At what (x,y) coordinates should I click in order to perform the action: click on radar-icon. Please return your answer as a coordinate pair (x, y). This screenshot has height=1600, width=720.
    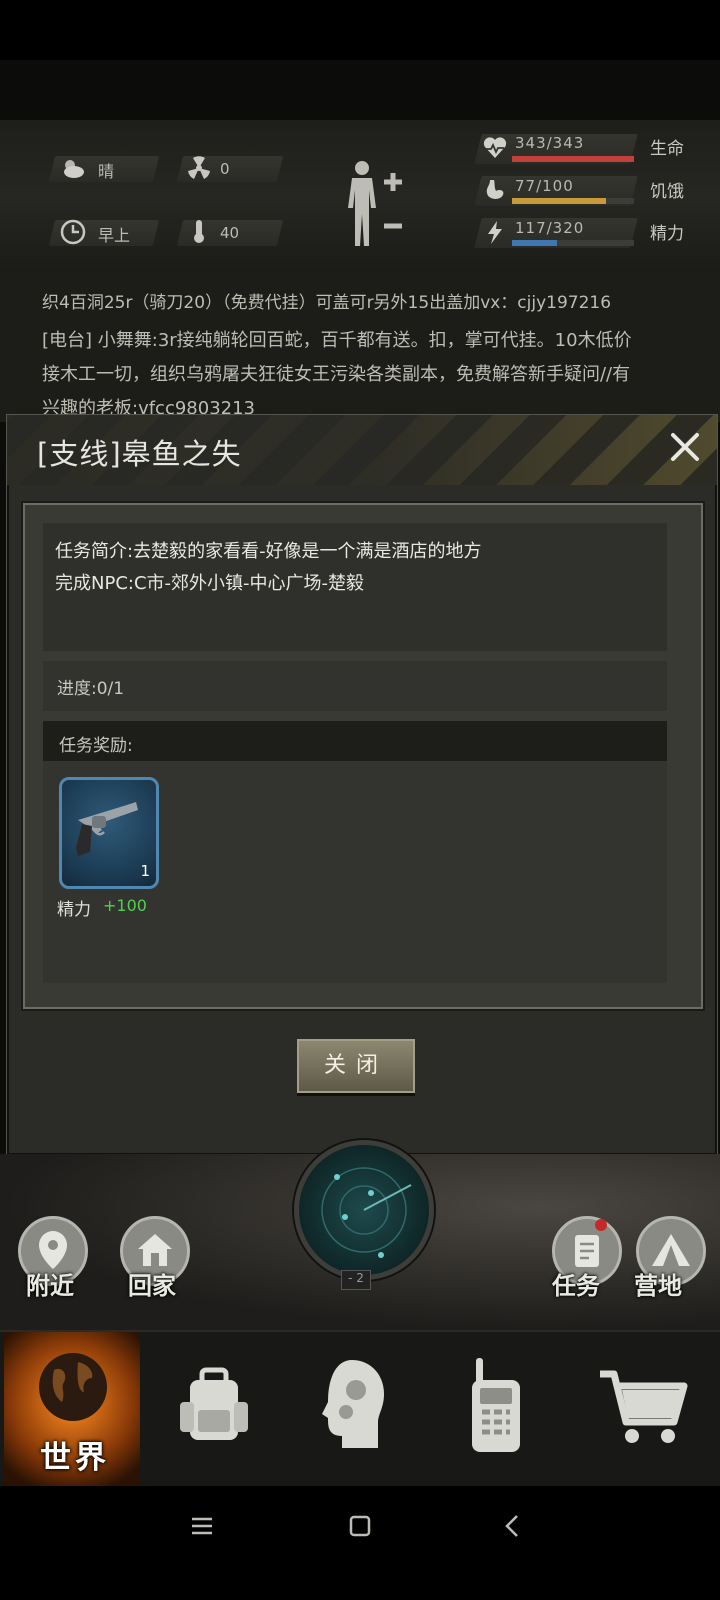
    Looking at the image, I should click on (366, 1212).